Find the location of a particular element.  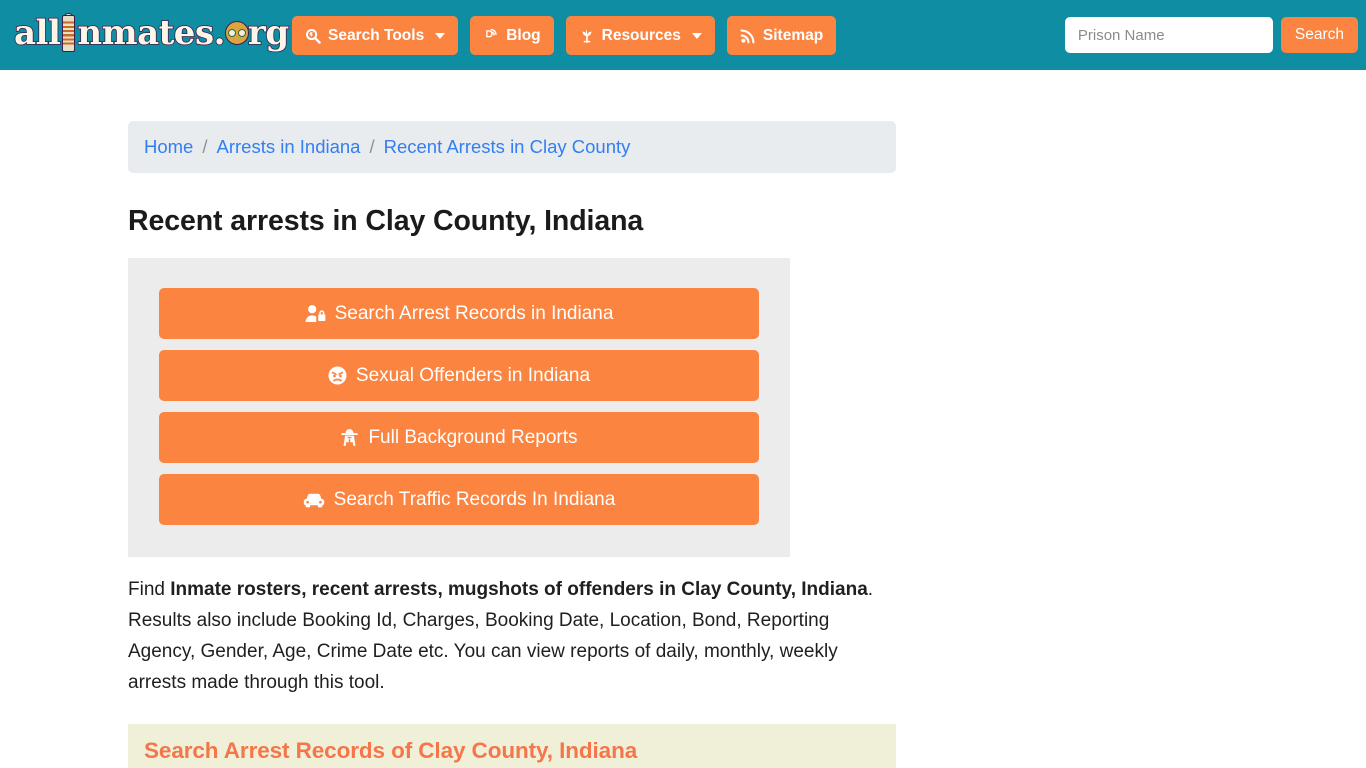

header-search-form: Search is located at coordinates (1211, 35).